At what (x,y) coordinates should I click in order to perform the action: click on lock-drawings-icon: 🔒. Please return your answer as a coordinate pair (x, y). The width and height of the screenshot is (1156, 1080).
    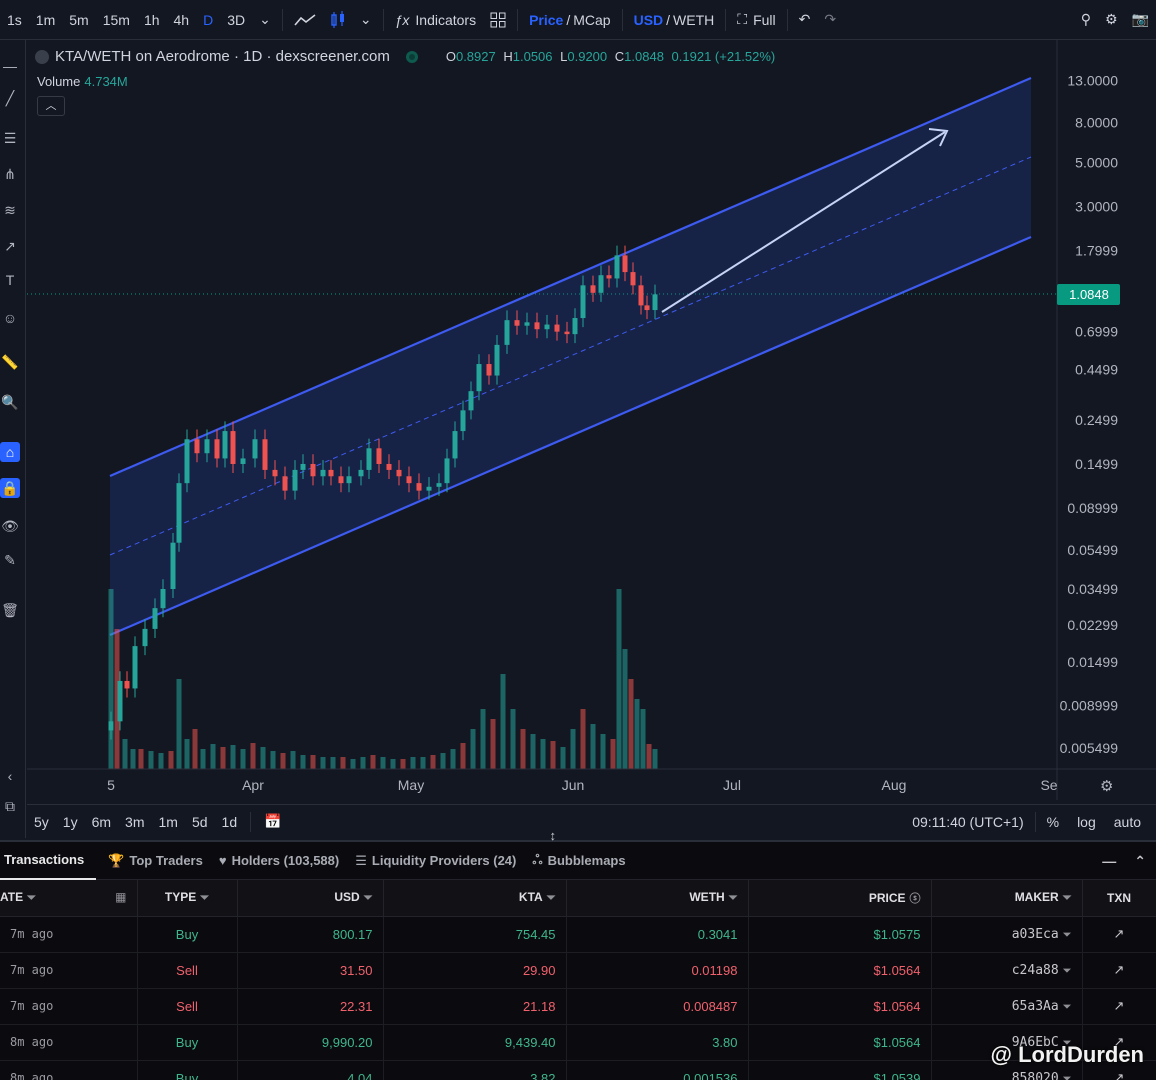
    Looking at the image, I should click on (10, 488).